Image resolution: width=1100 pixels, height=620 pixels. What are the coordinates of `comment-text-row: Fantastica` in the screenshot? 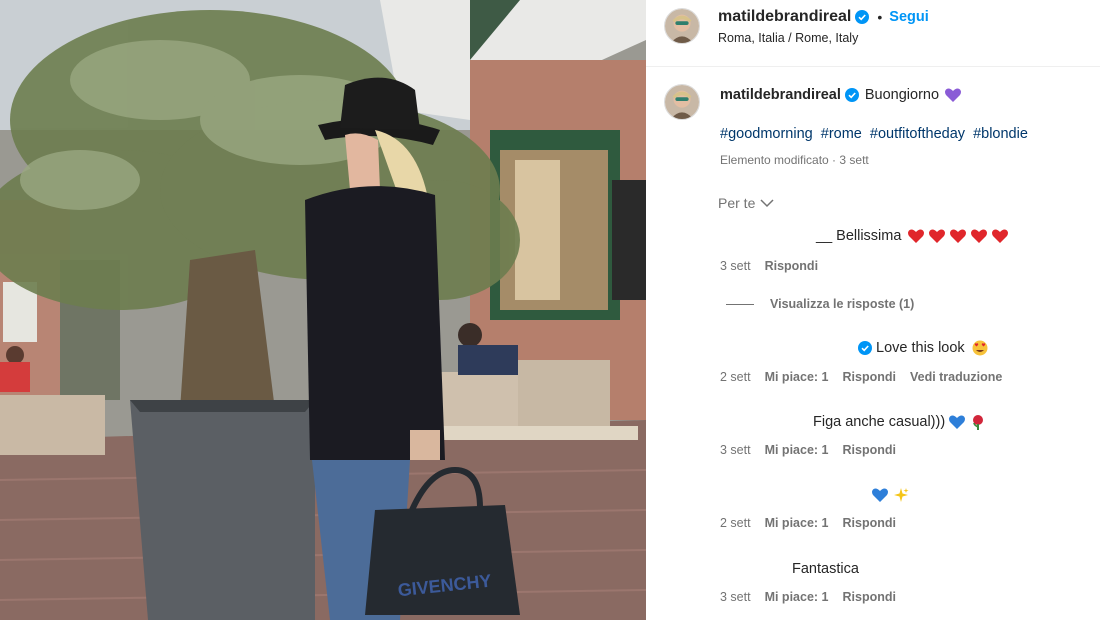 It's located at (825, 569).